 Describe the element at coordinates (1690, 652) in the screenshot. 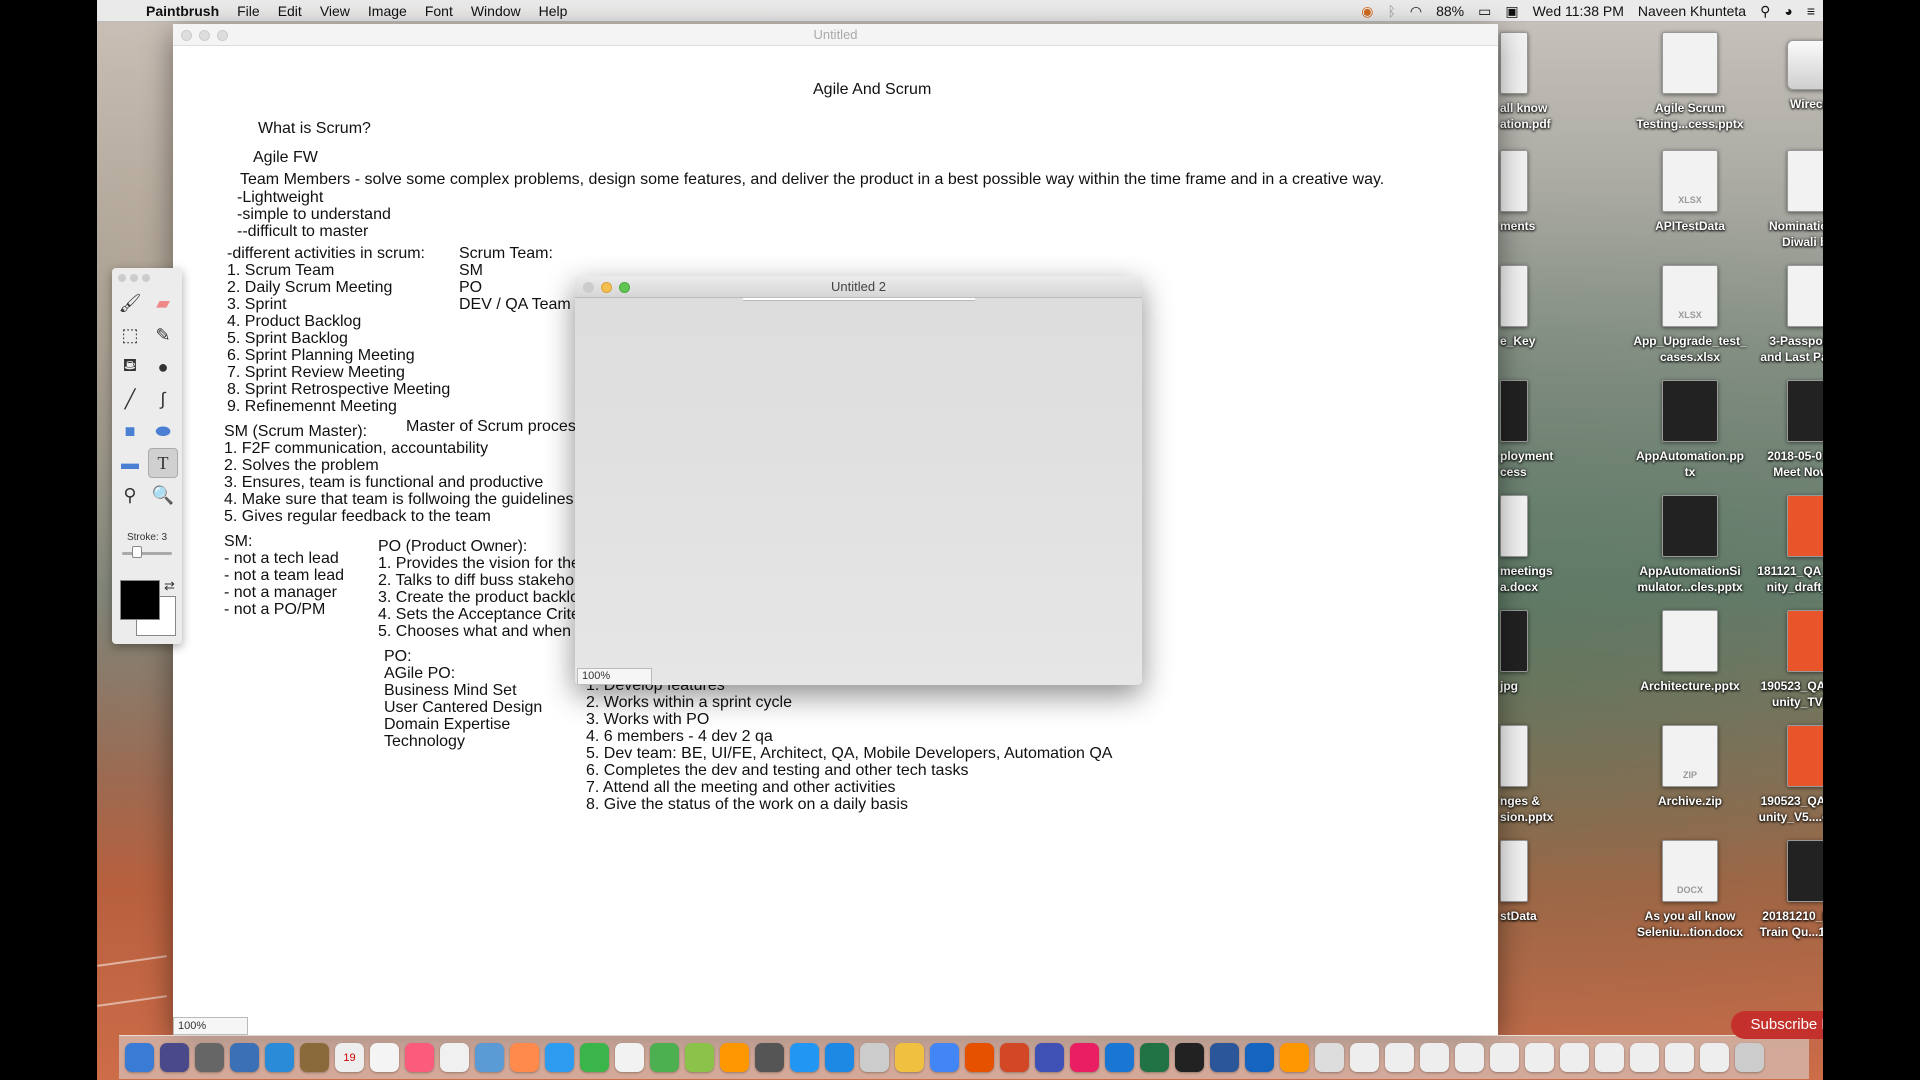

I see `desktop-file-icon: Architecture.pptx` at that location.